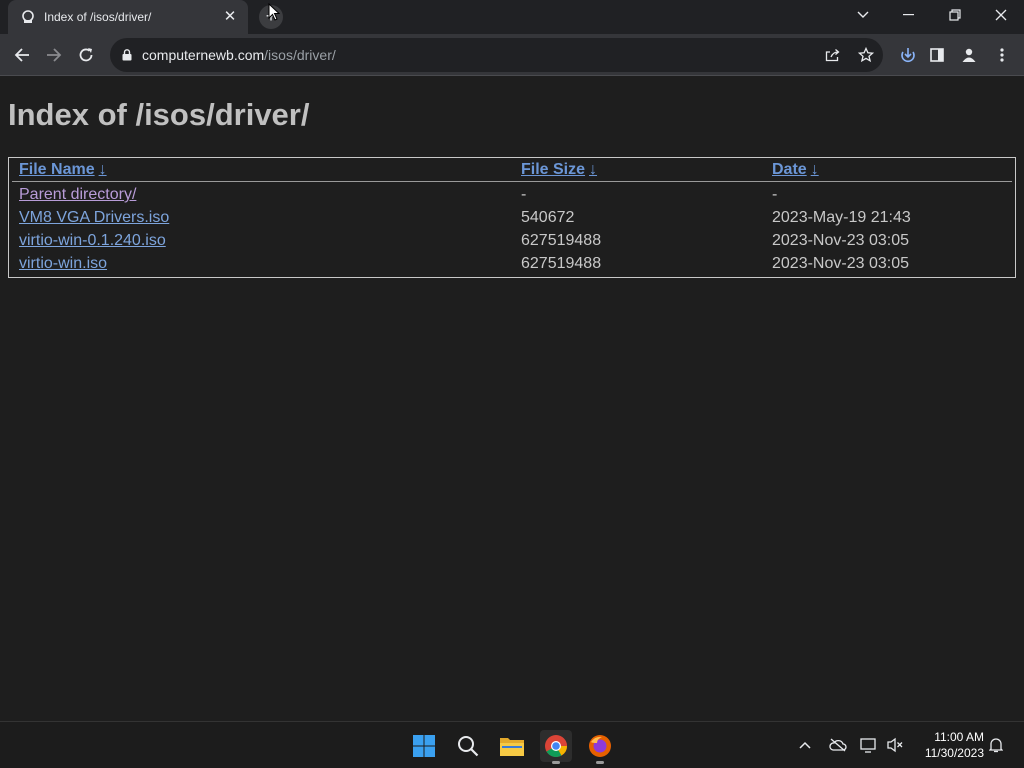 Image resolution: width=1024 pixels, height=768 pixels. I want to click on table-row-size: -, so click(524, 194).